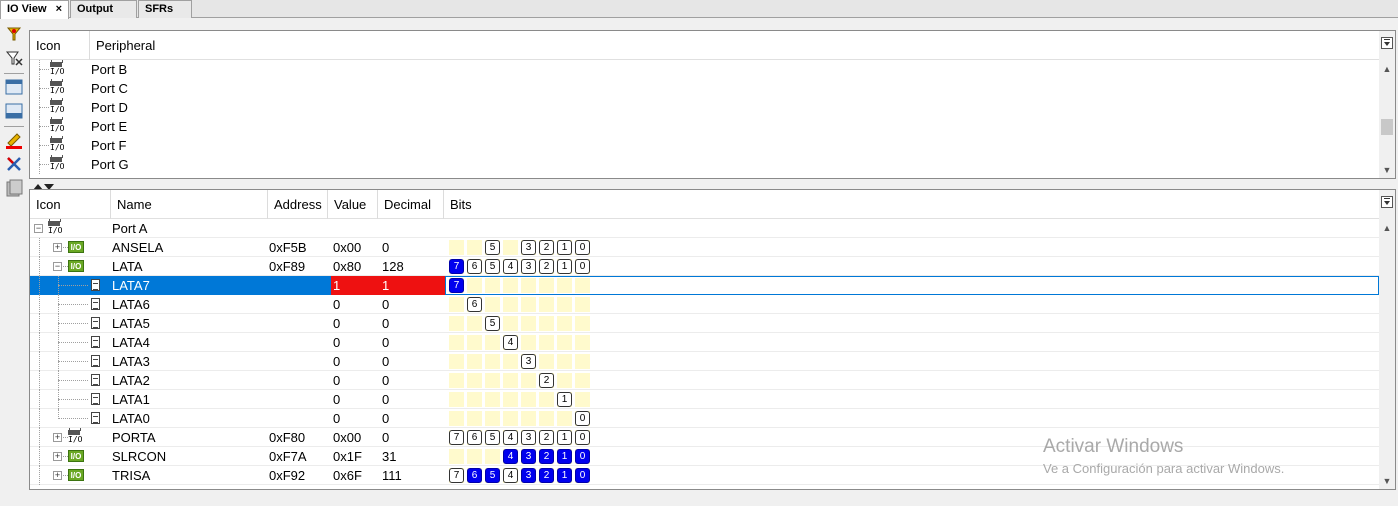  What do you see at coordinates (14, 111) in the screenshot?
I see `window-alt-icon` at bounding box center [14, 111].